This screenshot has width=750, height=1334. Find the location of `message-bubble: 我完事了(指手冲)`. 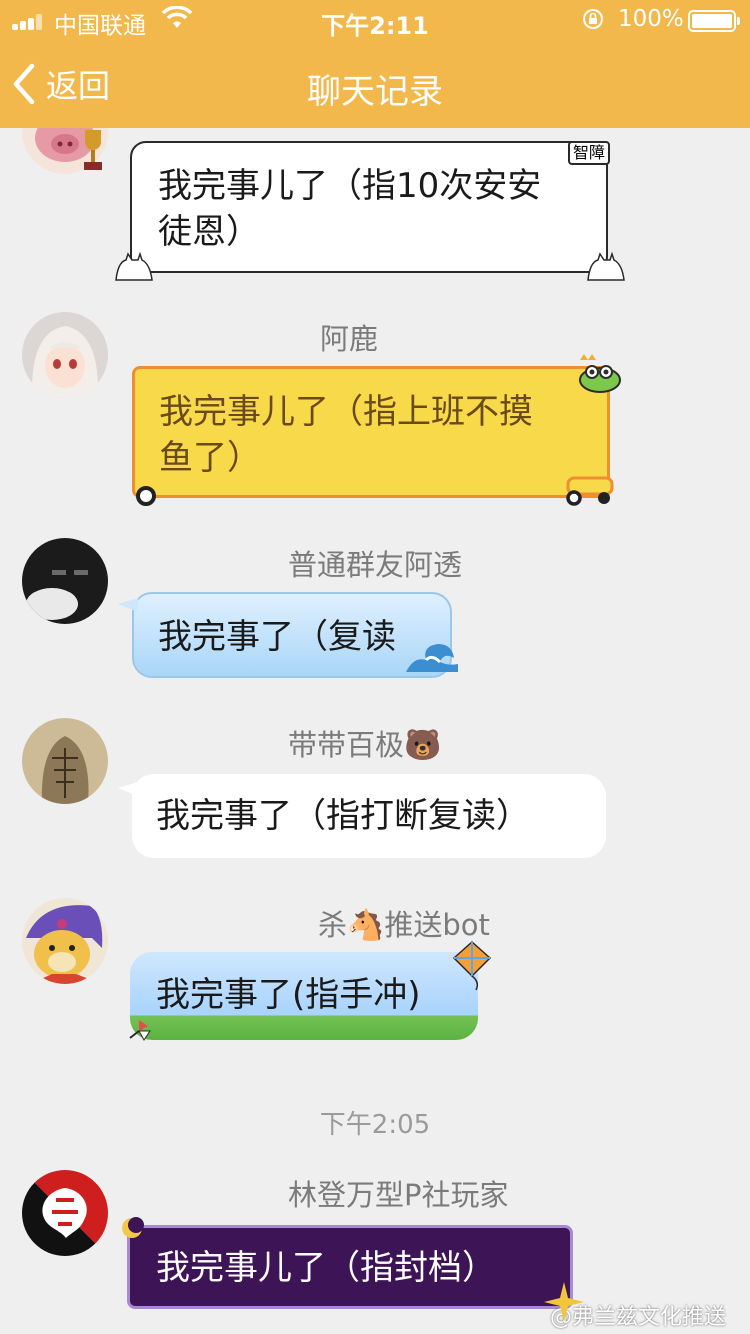

message-bubble: 我完事了(指手冲) is located at coordinates (304, 996).